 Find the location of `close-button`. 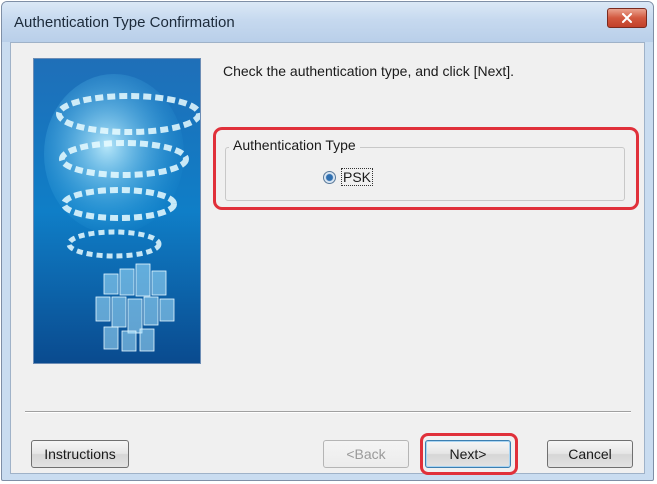

close-button is located at coordinates (627, 18).